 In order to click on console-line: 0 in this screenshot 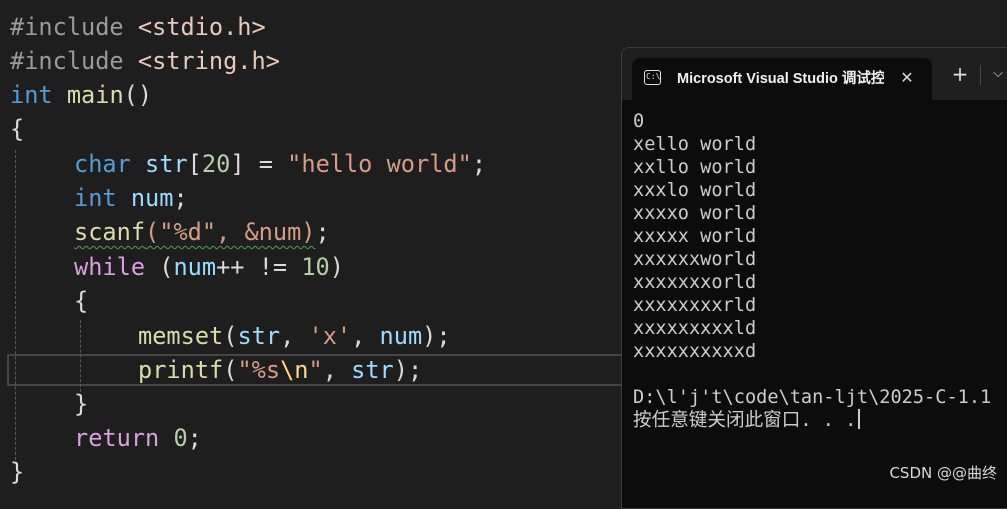, I will do `click(639, 121)`.